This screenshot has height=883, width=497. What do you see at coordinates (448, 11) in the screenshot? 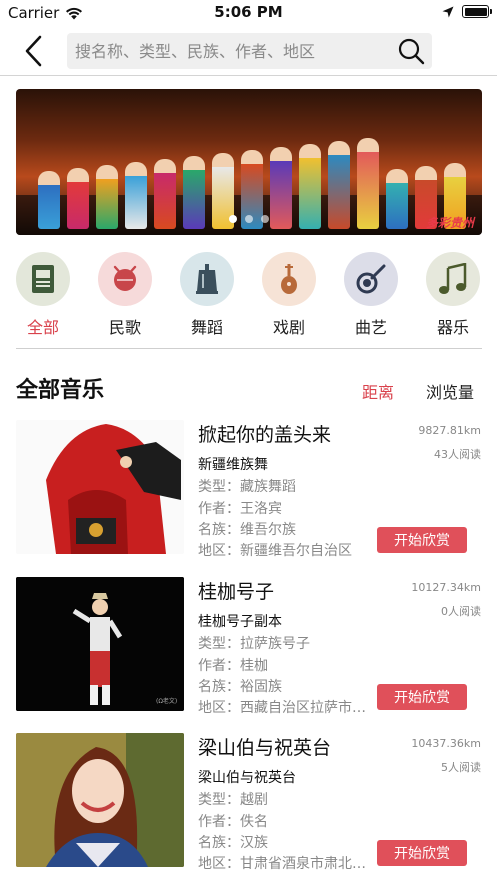
I see `location-arrow-icon` at bounding box center [448, 11].